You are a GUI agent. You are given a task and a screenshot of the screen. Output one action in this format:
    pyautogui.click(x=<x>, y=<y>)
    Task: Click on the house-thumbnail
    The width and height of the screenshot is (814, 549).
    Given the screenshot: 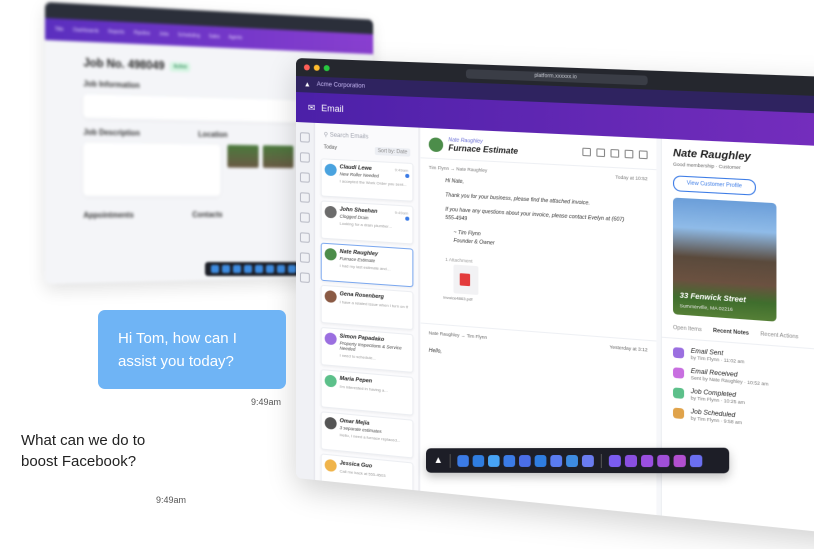 What is the action you would take?
    pyautogui.click(x=278, y=157)
    